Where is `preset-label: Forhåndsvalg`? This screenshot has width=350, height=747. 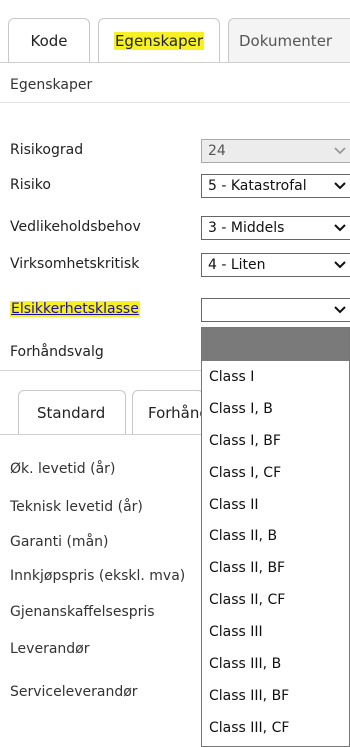 preset-label: Forhåndsvalg is located at coordinates (57, 352).